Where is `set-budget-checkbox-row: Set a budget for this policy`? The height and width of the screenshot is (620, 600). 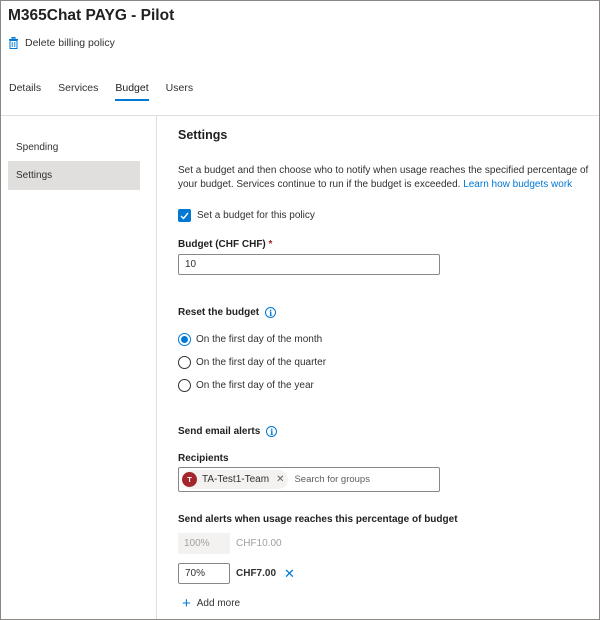
set-budget-checkbox-row: Set a budget for this policy is located at coordinates (246, 215).